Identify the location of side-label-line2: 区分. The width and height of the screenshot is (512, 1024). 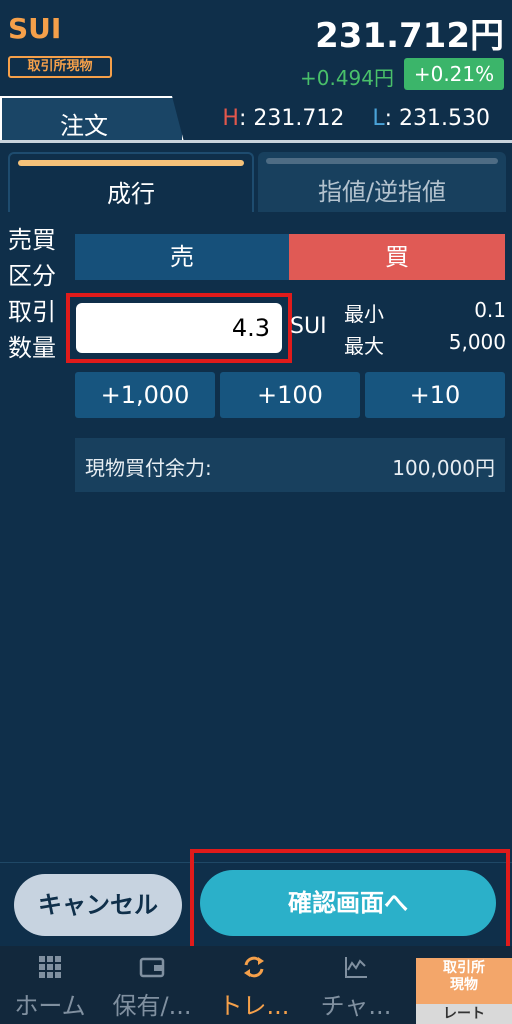
(32, 276).